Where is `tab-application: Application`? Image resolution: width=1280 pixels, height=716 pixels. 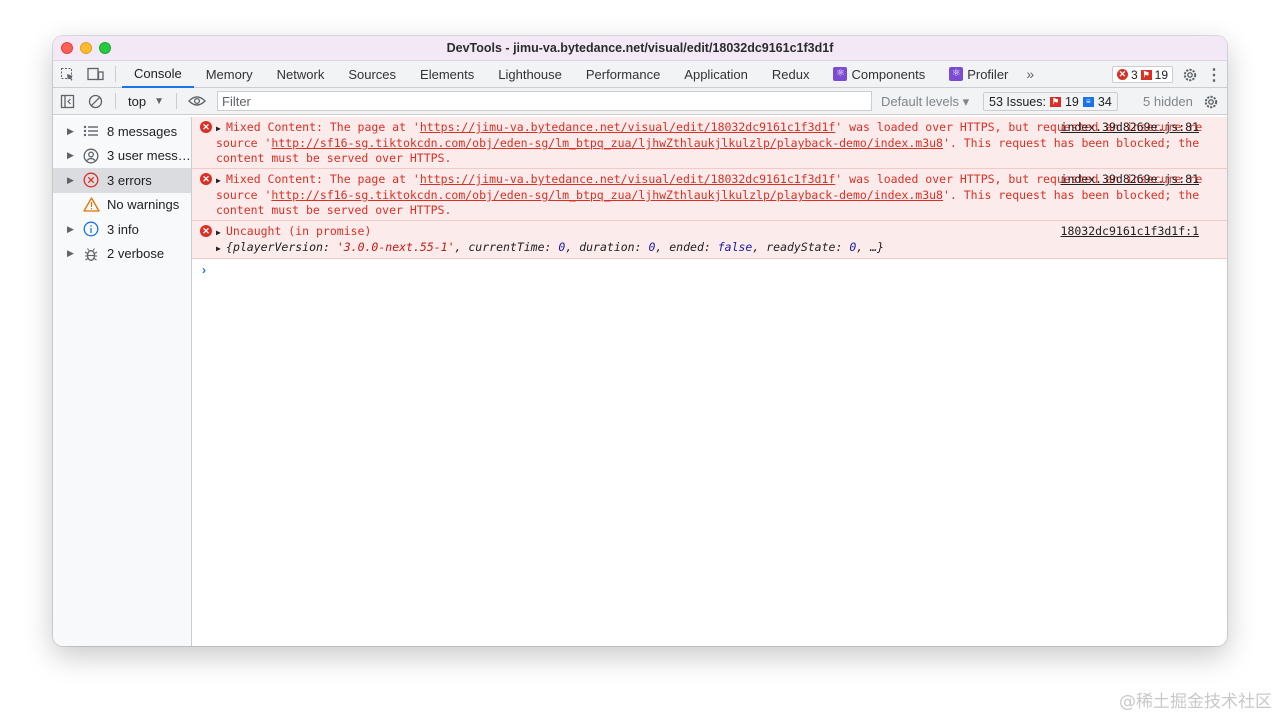
tab-application: Application is located at coordinates (716, 74).